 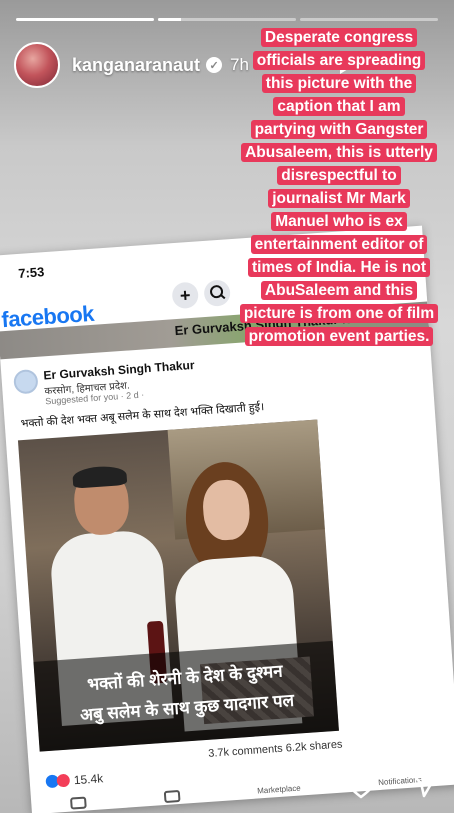 I want to click on caption-line: Abusaleem, this is utterly, so click(x=339, y=152).